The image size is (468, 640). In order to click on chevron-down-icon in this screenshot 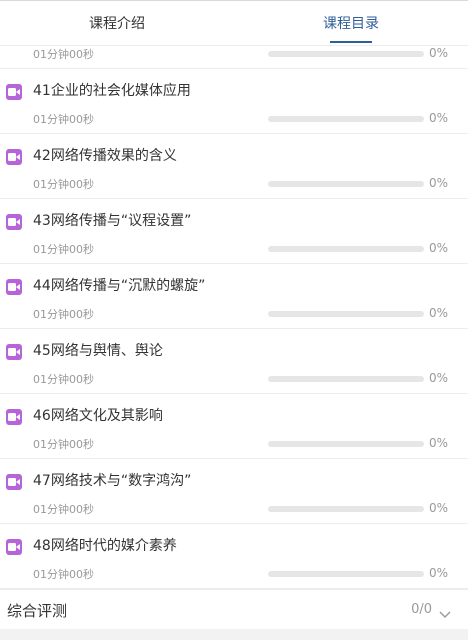, I will do `click(445, 613)`.